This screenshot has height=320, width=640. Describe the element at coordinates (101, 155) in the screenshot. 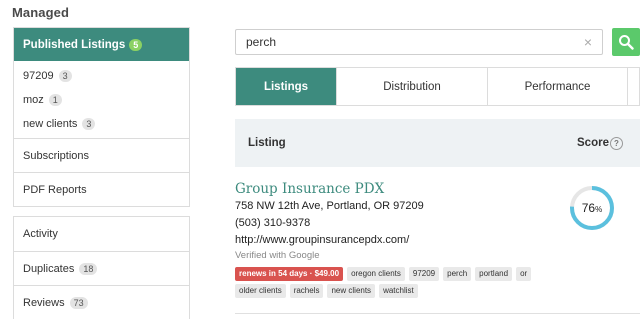

I see `sidebar-item-subscriptions: Subscriptions` at that location.